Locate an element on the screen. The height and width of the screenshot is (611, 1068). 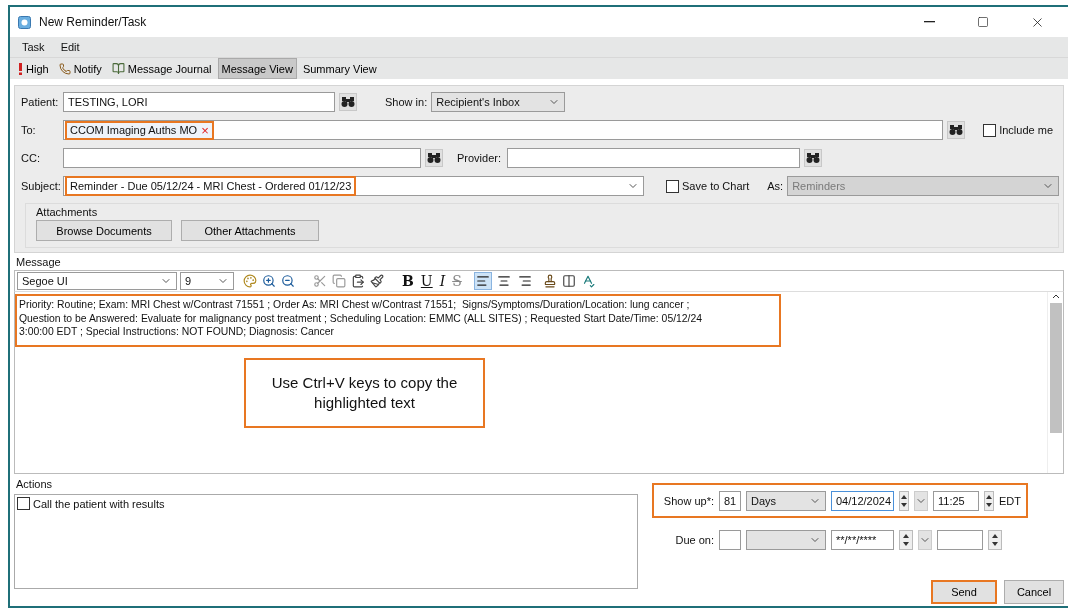
menu-item: Edit is located at coordinates (70, 47).